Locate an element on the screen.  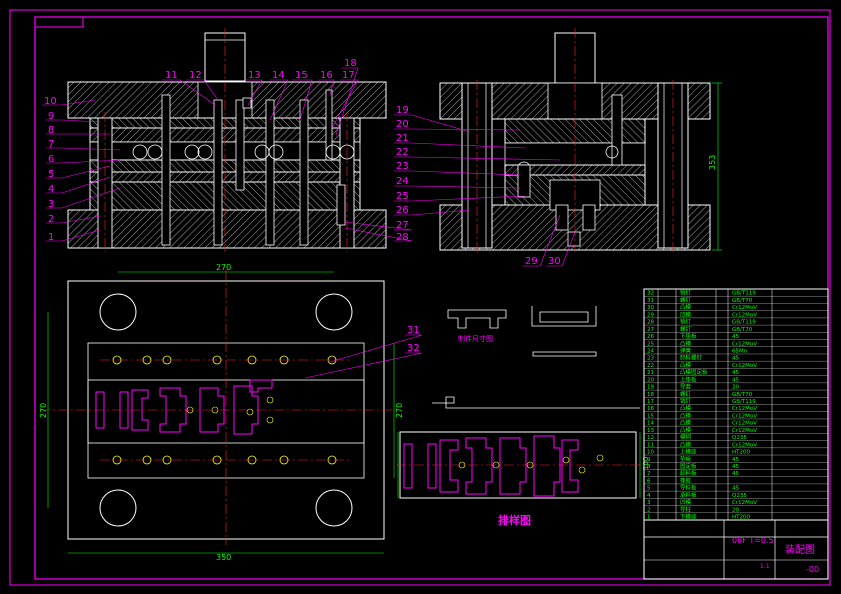
balloon-6: 6 is located at coordinates (51, 159).